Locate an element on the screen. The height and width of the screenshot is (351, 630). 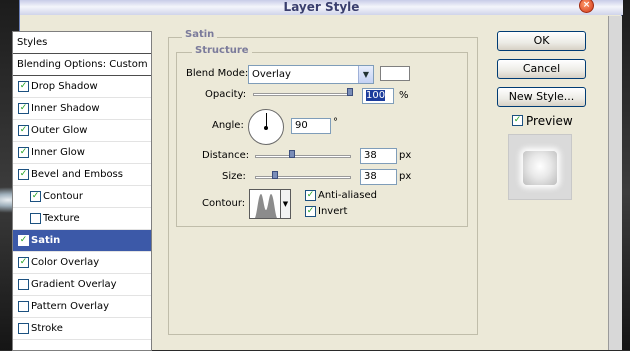
contour-curve-preview is located at coordinates (265, 204).